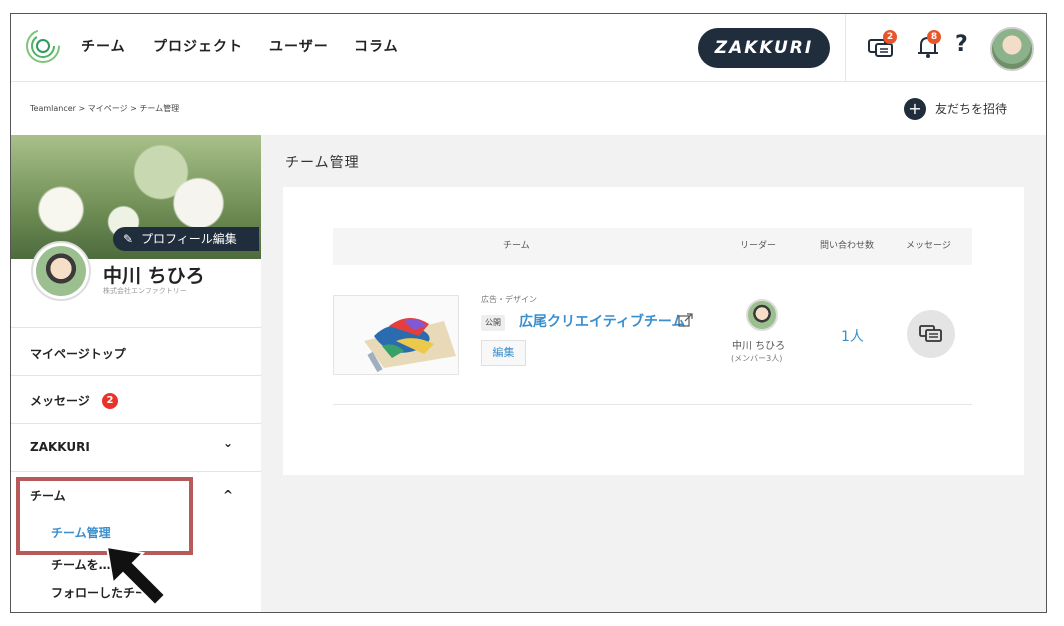 The height and width of the screenshot is (626, 1064). What do you see at coordinates (61, 271) in the screenshot?
I see `profile-avatar` at bounding box center [61, 271].